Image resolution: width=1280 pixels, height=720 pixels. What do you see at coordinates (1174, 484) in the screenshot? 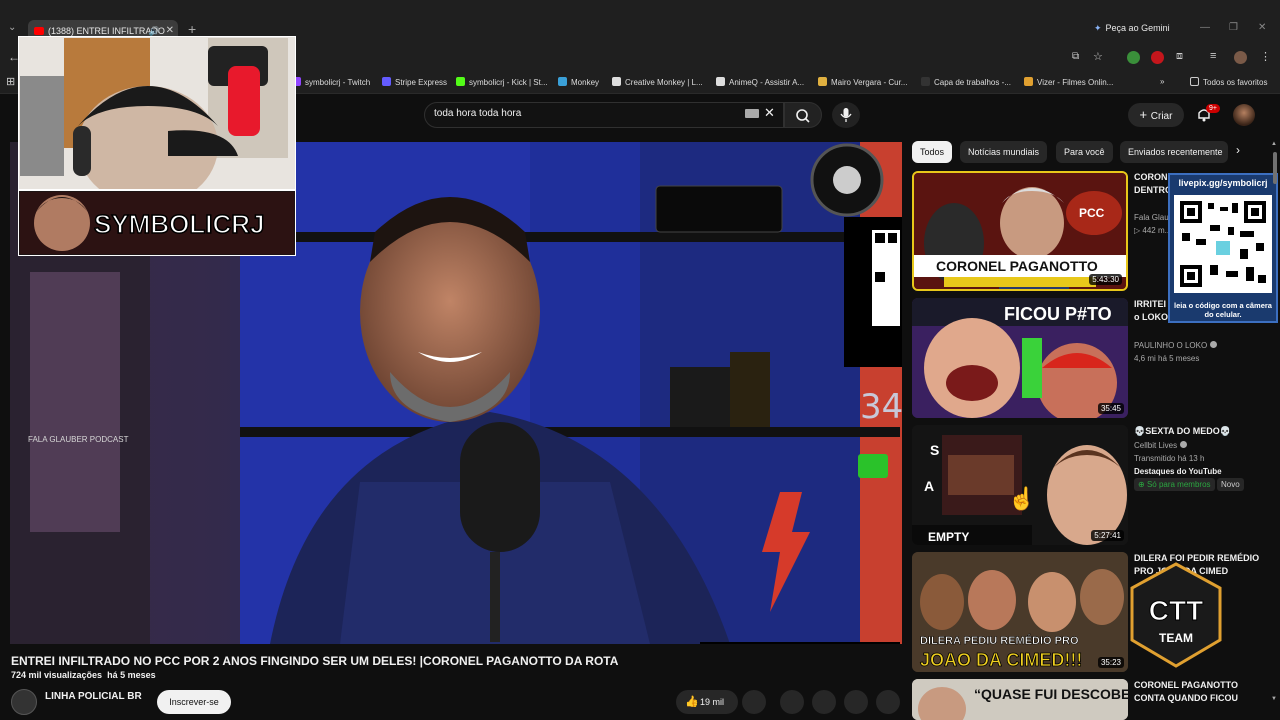
I see `members-only-badge: ⊕ Só para membros` at bounding box center [1174, 484].